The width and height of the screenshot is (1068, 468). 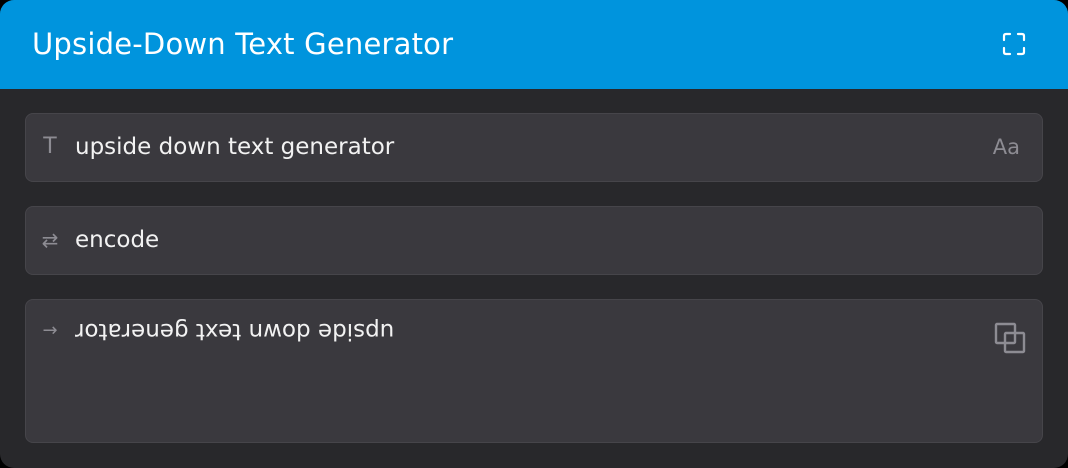 I want to click on copy-button, so click(x=1010, y=338).